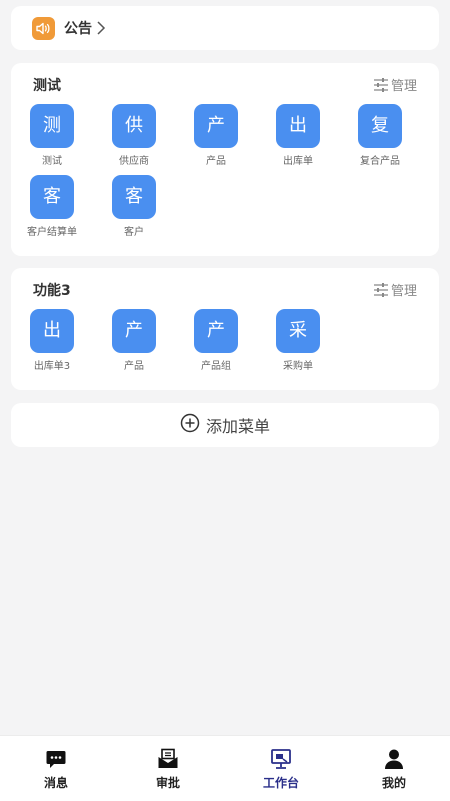 The height and width of the screenshot is (801, 450). What do you see at coordinates (281, 759) in the screenshot?
I see `workbench-monitor-icon` at bounding box center [281, 759].